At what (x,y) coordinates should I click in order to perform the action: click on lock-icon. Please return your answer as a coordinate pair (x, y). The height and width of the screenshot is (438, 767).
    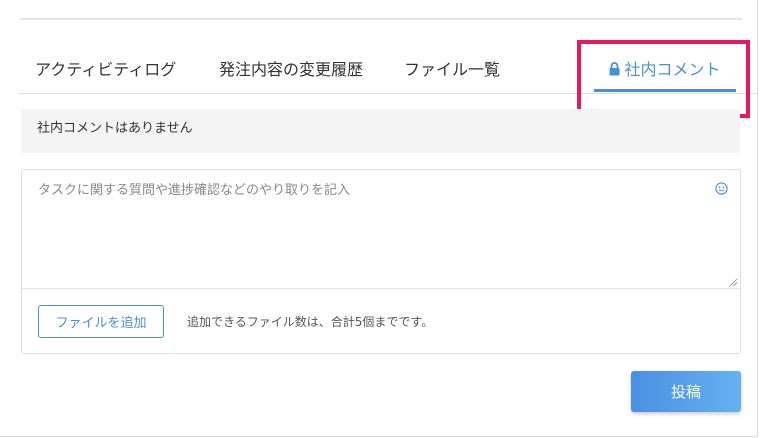
    Looking at the image, I should click on (614, 69).